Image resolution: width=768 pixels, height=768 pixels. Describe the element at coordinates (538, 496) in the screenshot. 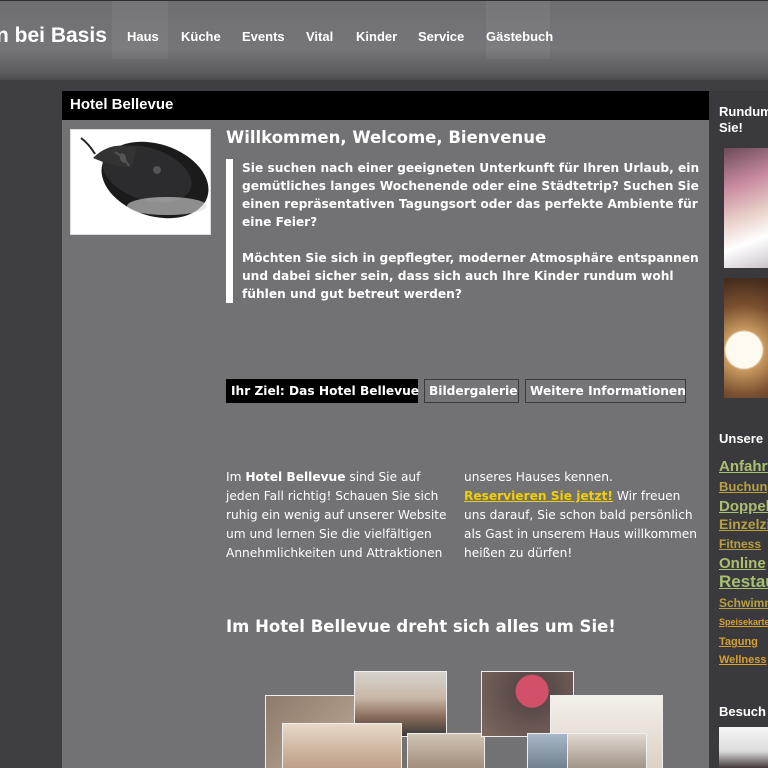

I see `reserve-now-link: Reservieren Sie jetzt!` at that location.